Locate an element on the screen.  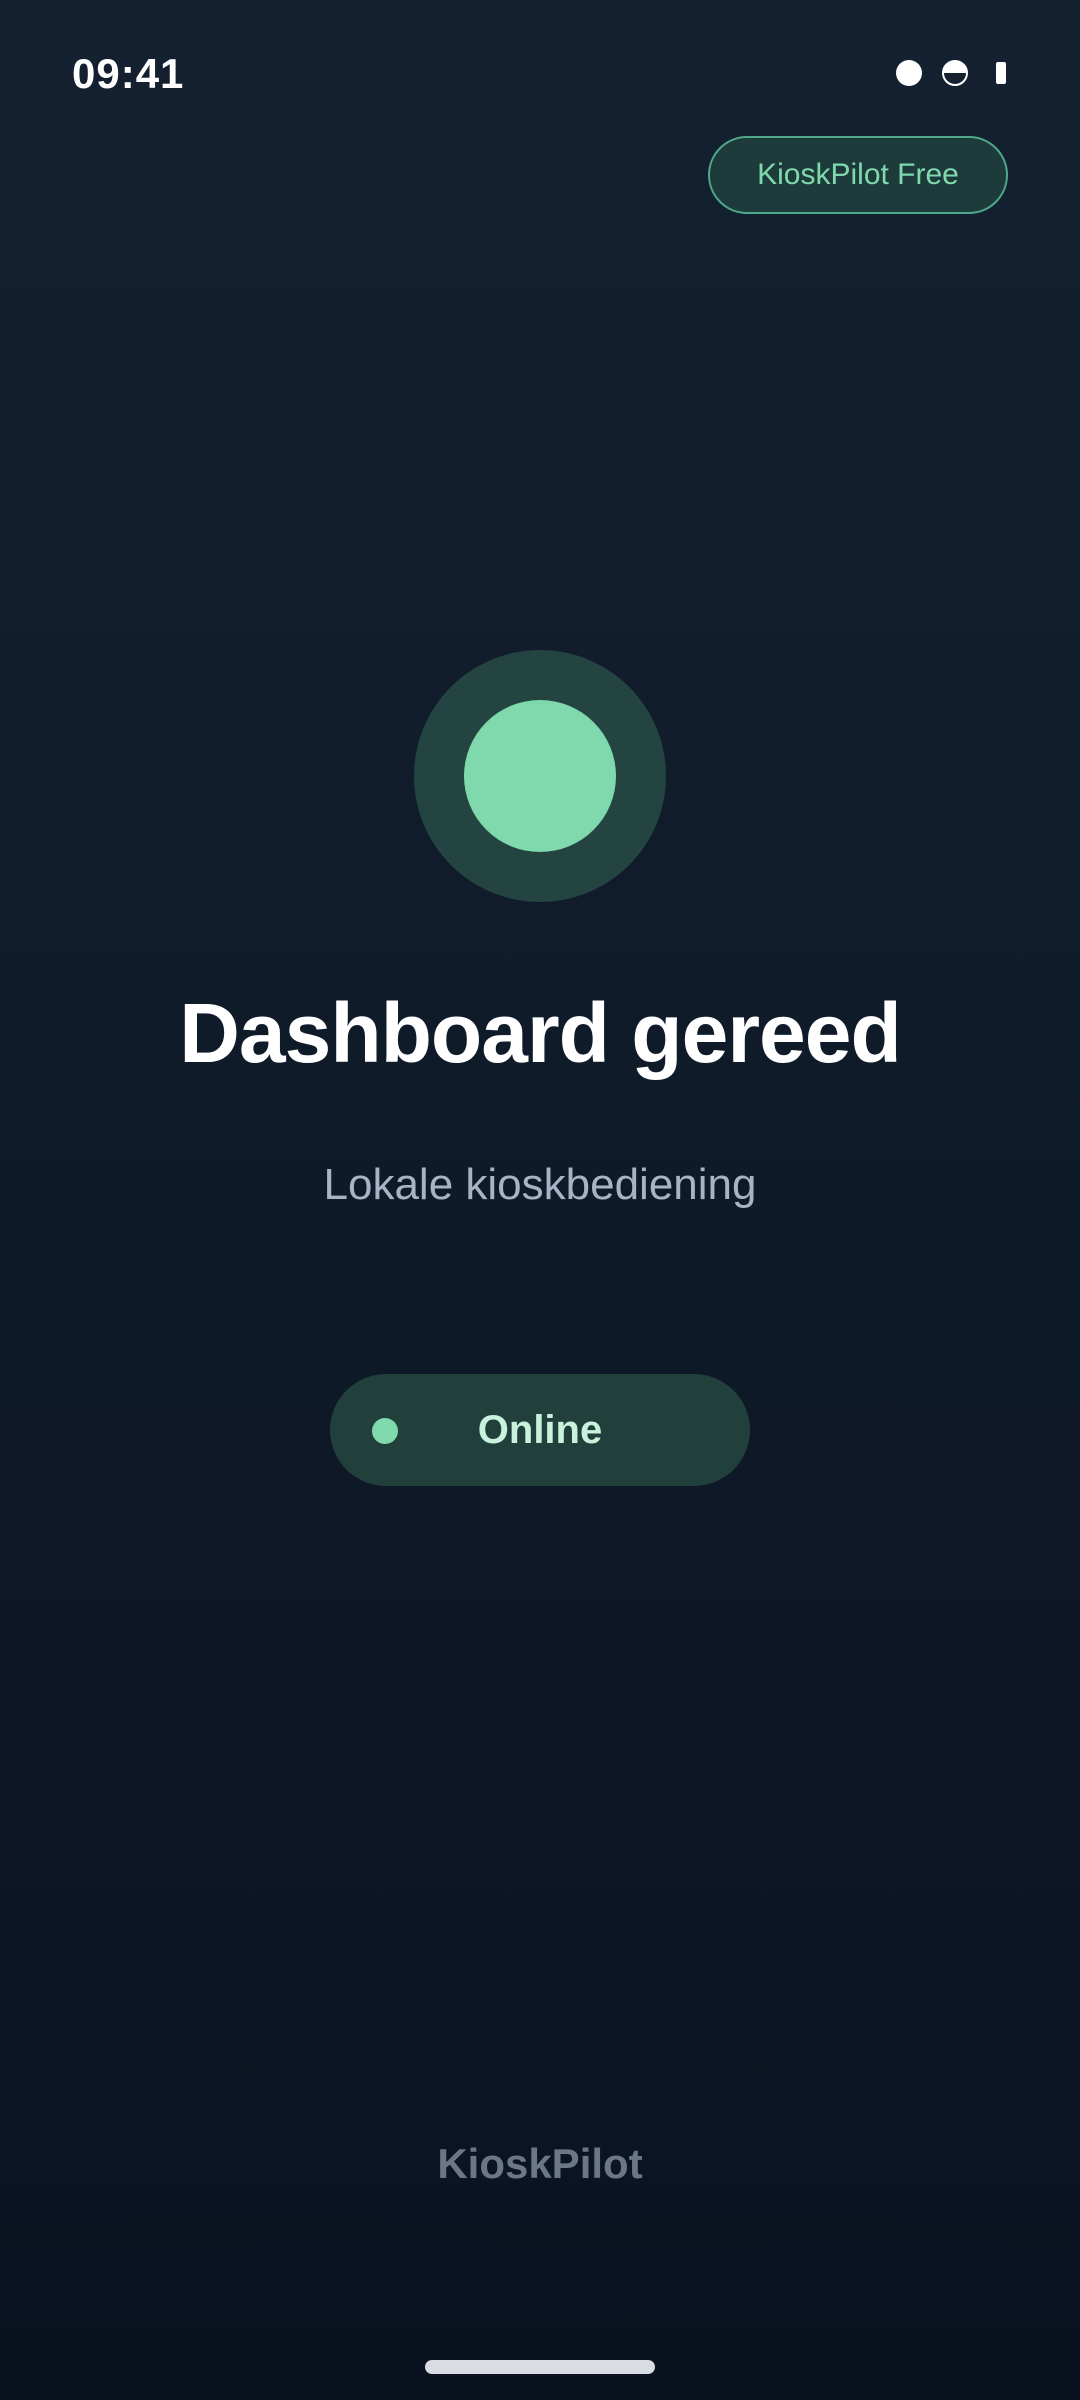
status-icons is located at coordinates (951, 73).